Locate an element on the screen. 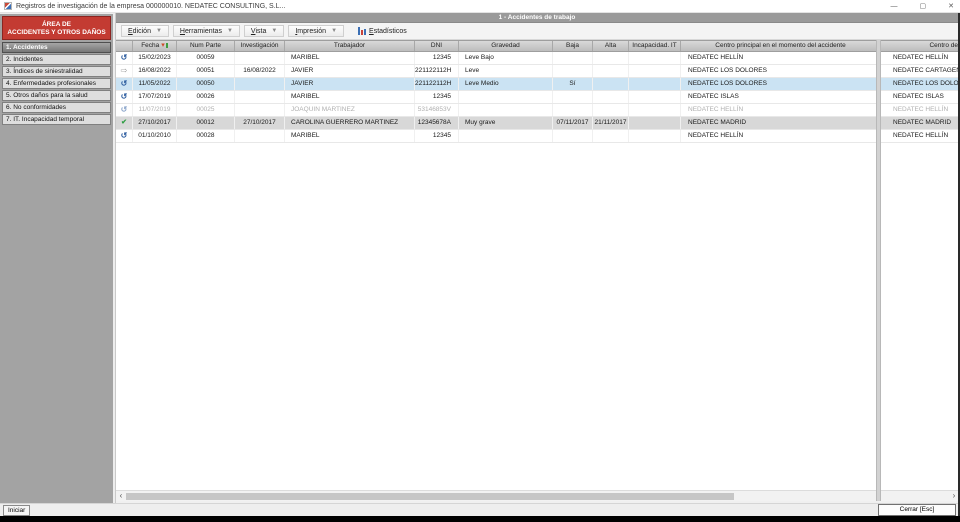 The height and width of the screenshot is (522, 960). chevron-down-icon: ▼ is located at coordinates (334, 31).